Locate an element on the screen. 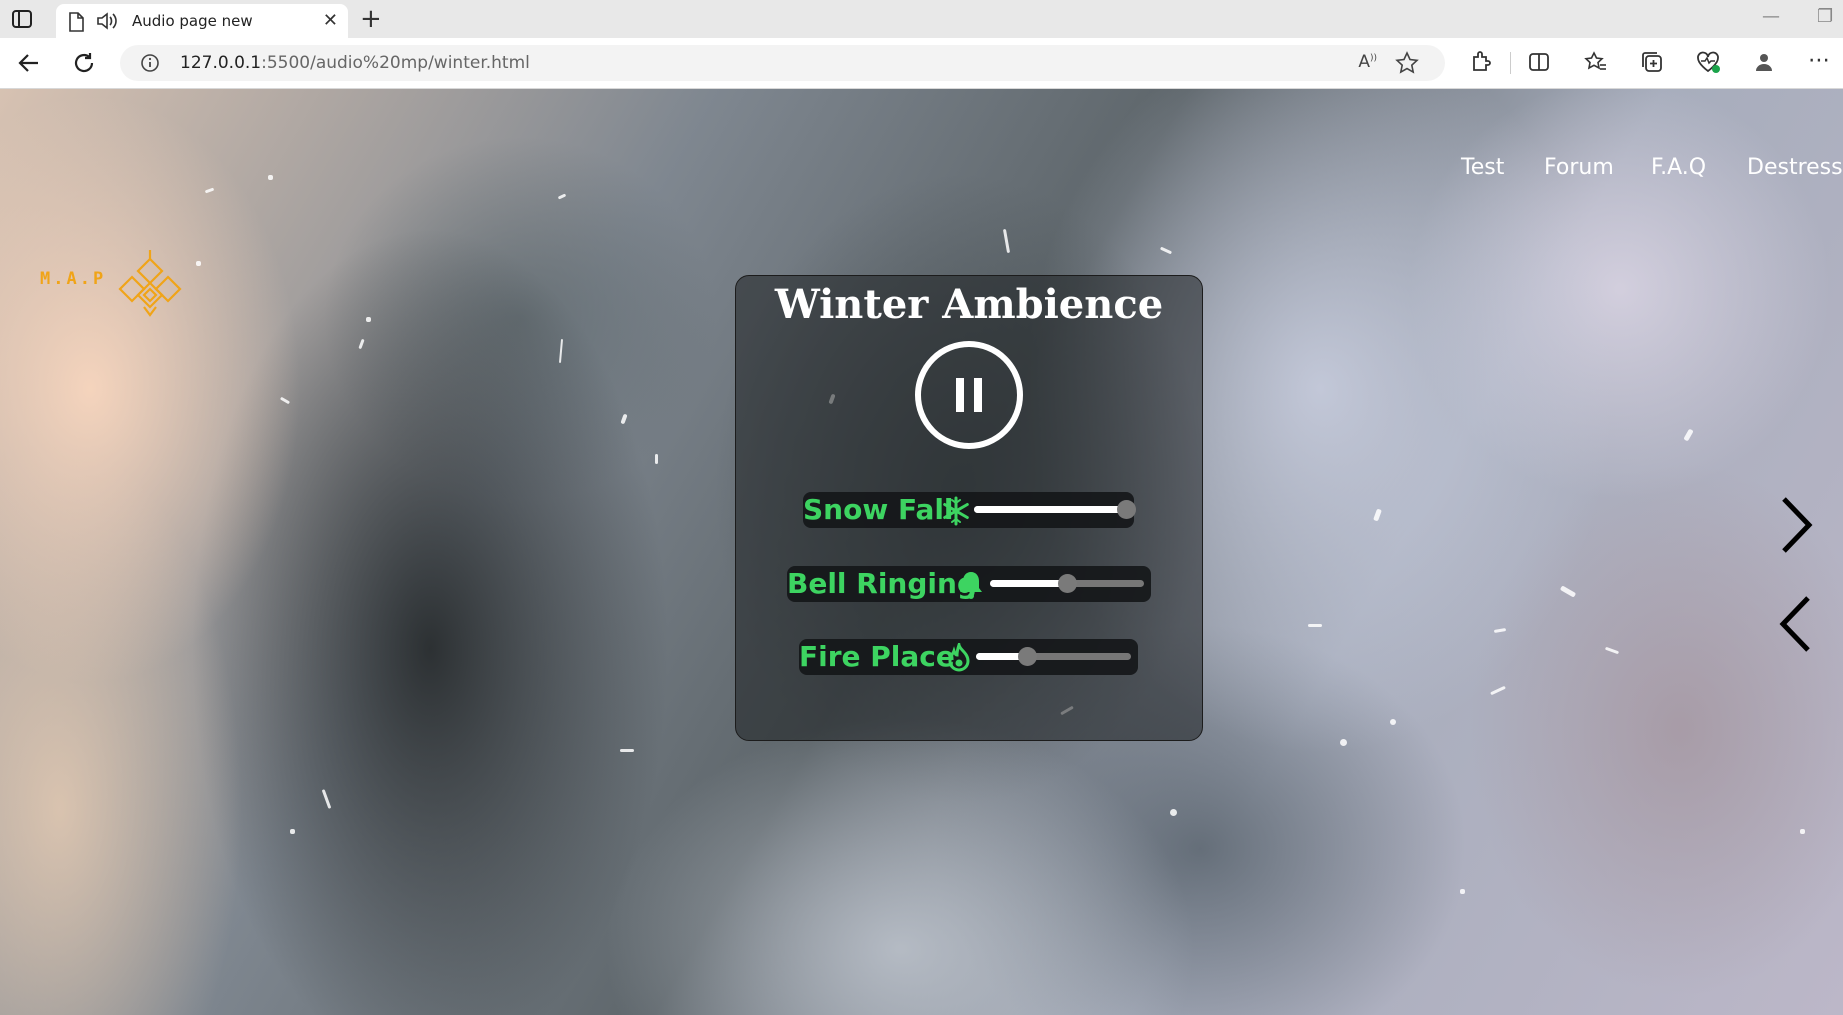 The height and width of the screenshot is (1015, 1843). new-tab-icon: + is located at coordinates (371, 19).